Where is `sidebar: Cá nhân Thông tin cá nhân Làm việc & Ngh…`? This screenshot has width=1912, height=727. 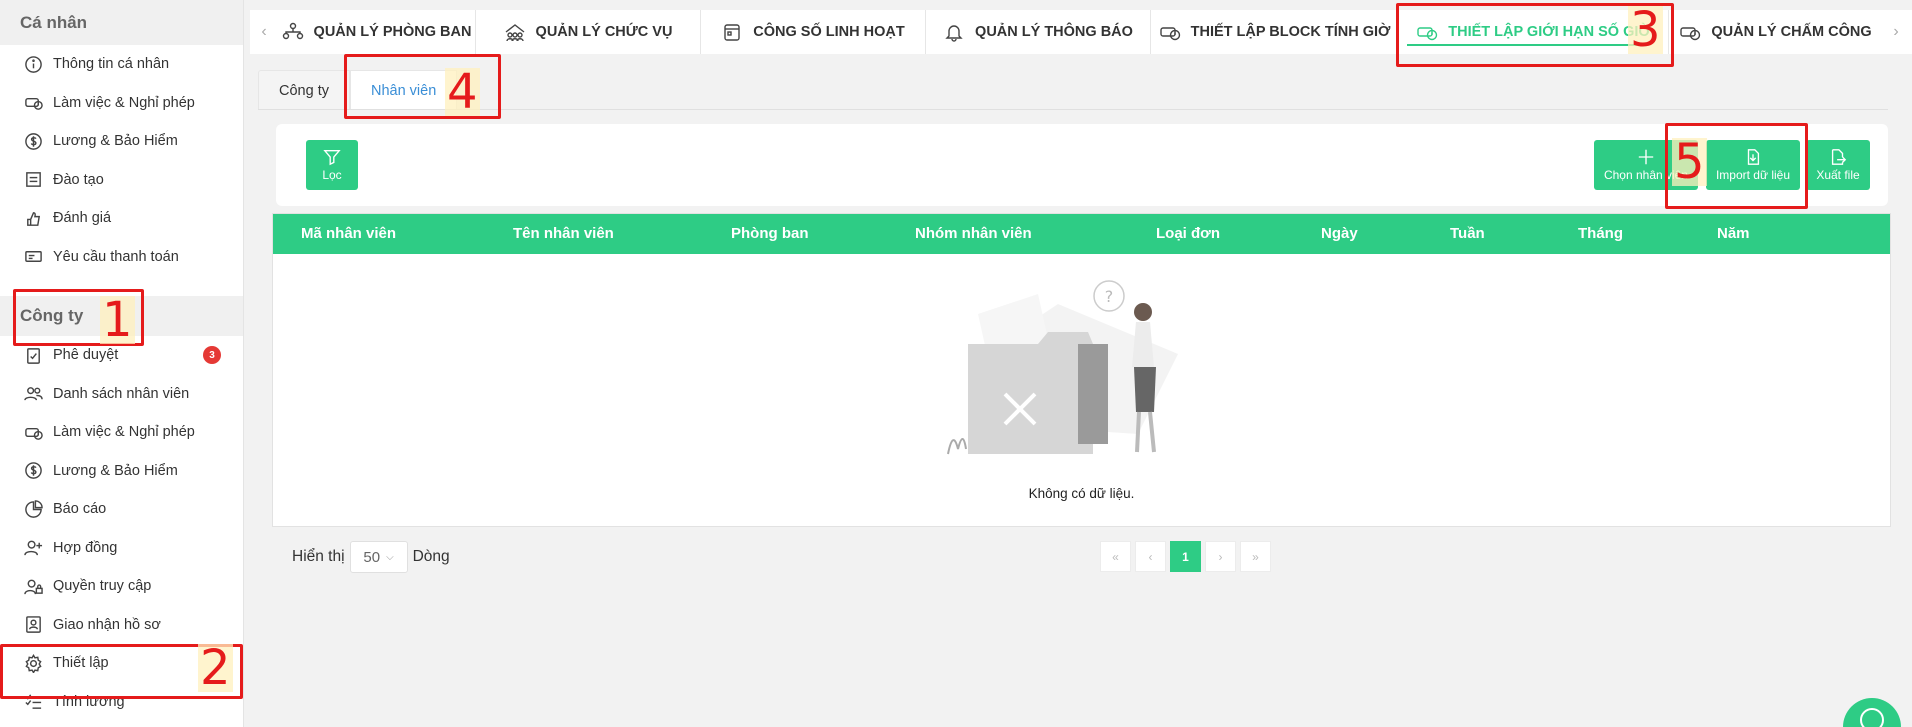 sidebar: Cá nhân Thông tin cá nhân Làm việc & Ngh… is located at coordinates (122, 363).